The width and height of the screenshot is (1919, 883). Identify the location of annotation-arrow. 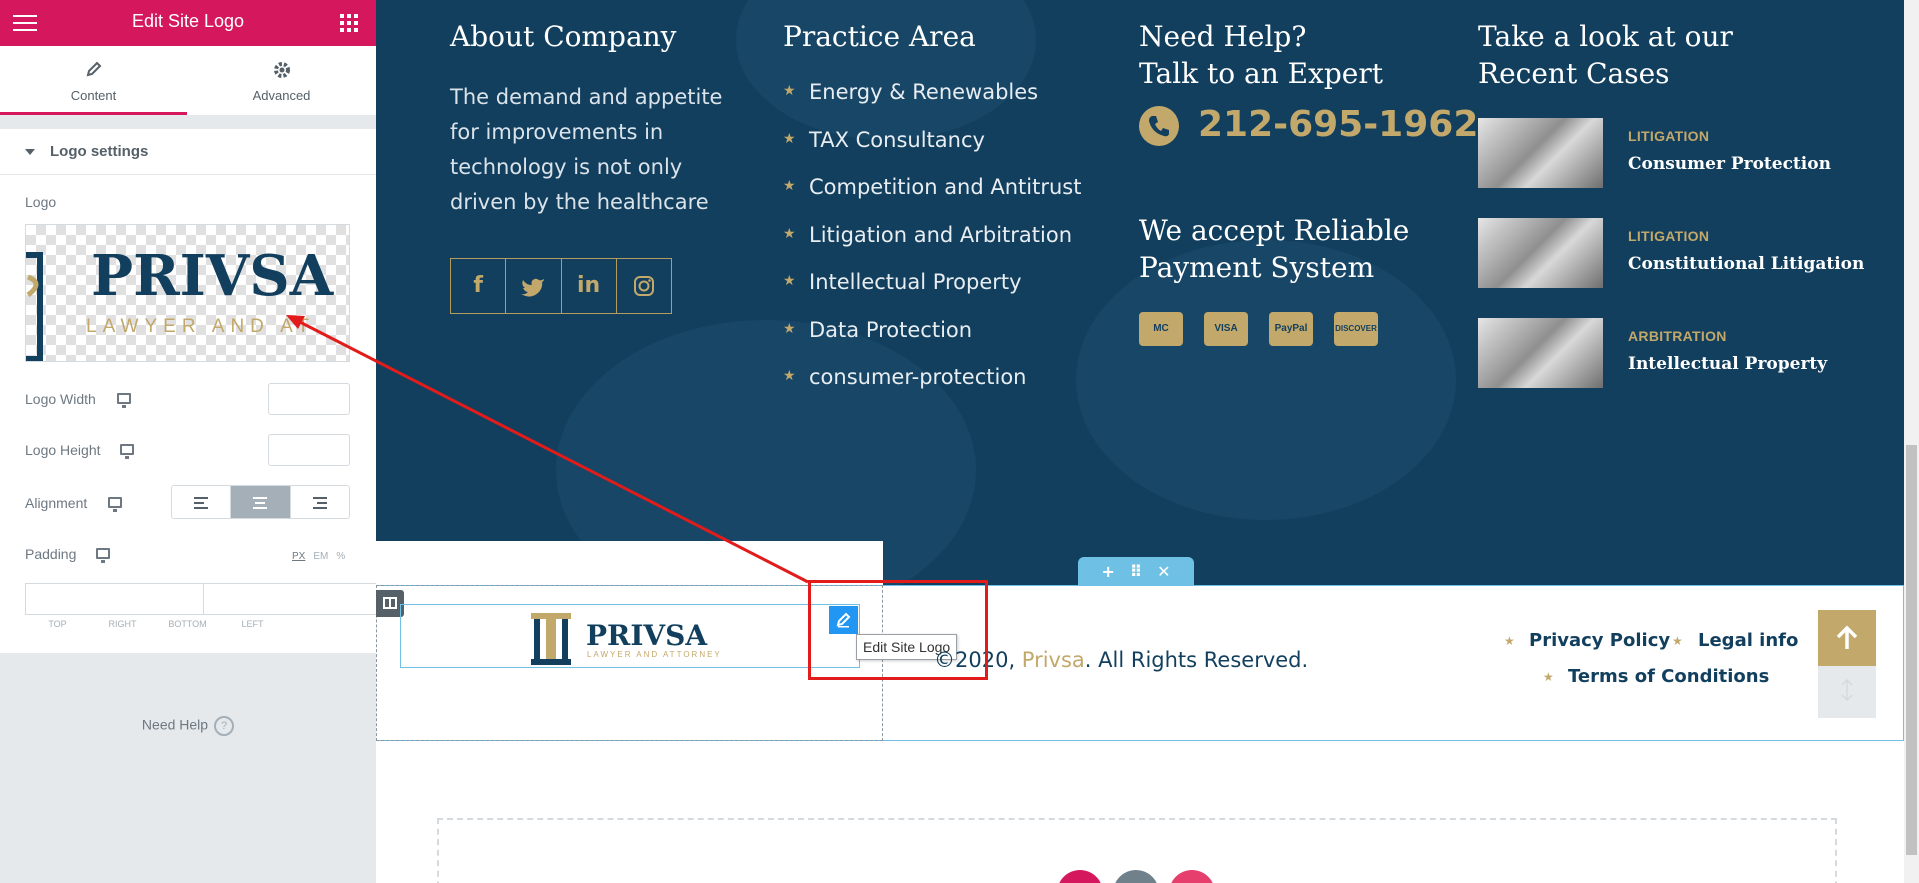
(547, 449).